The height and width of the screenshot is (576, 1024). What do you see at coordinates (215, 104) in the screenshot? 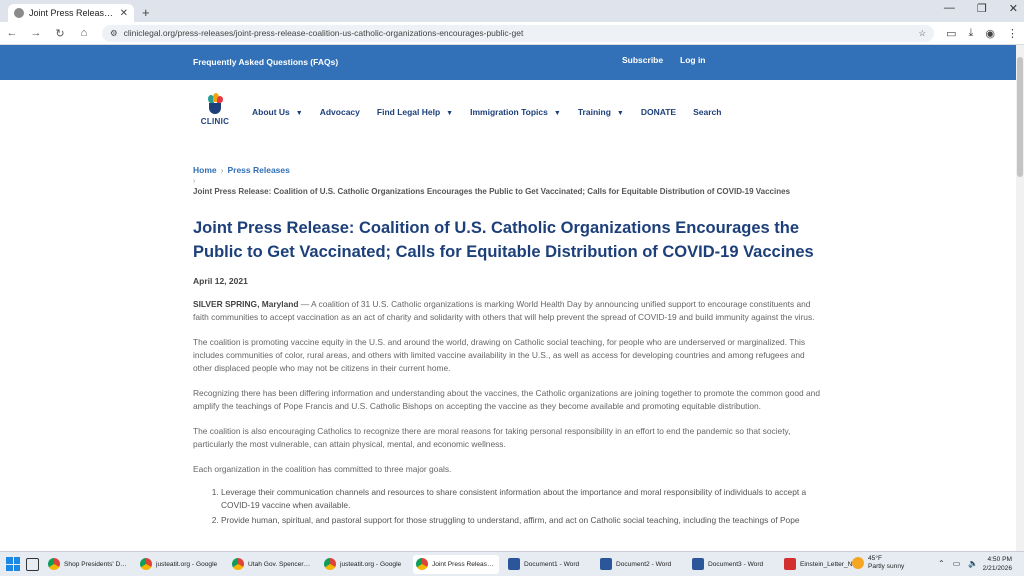
I see `logo-mark-icon` at bounding box center [215, 104].